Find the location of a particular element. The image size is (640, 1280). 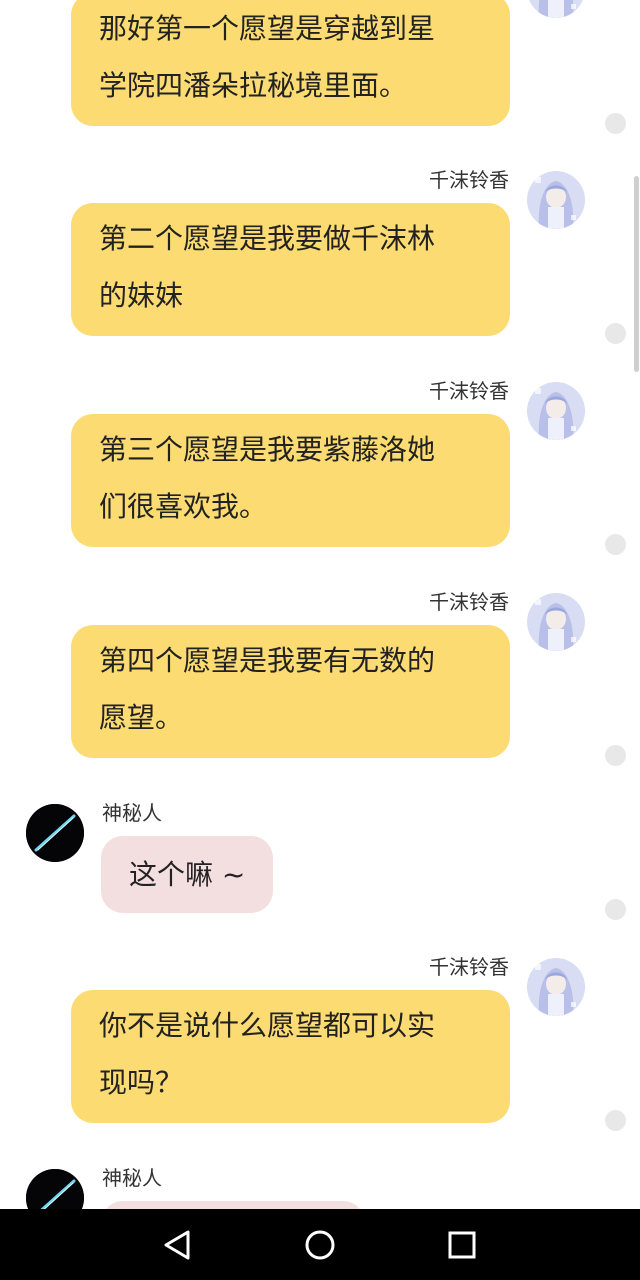

circle-home-icon is located at coordinates (320, 1245).